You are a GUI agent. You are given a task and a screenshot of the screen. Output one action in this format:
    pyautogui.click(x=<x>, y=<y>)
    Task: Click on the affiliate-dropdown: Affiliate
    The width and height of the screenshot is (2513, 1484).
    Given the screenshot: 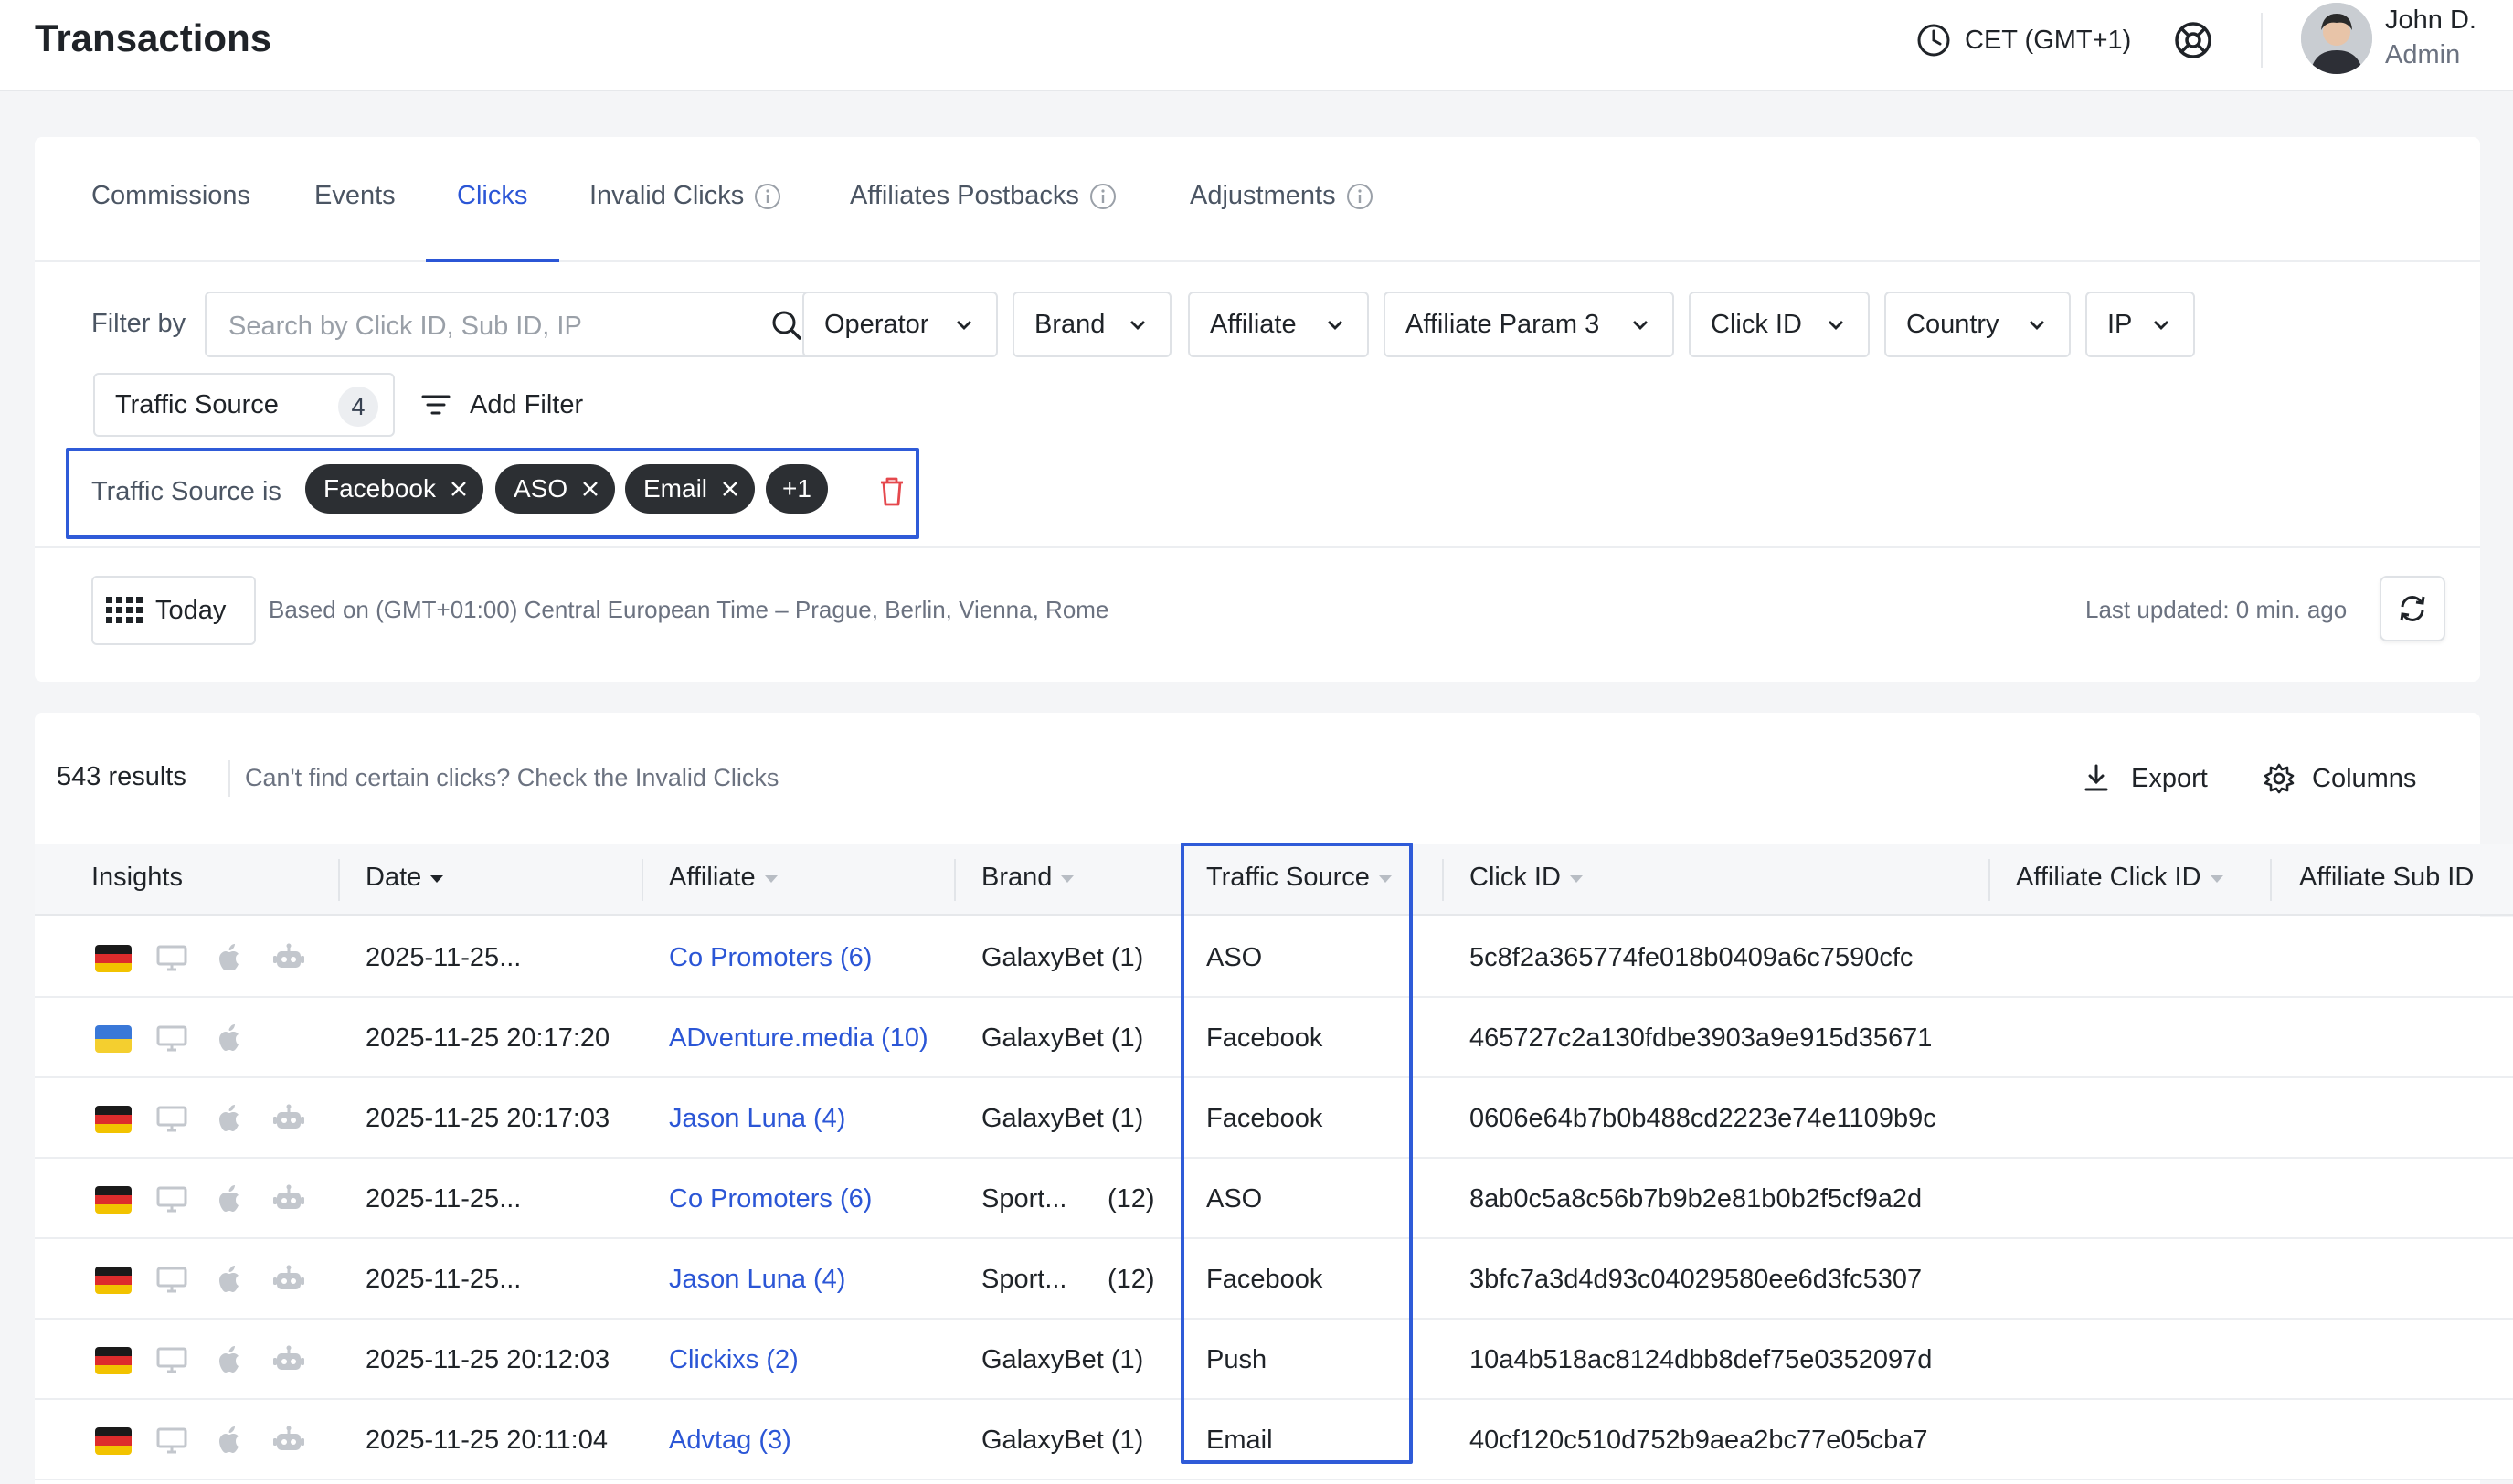 What is the action you would take?
    pyautogui.click(x=1278, y=324)
    